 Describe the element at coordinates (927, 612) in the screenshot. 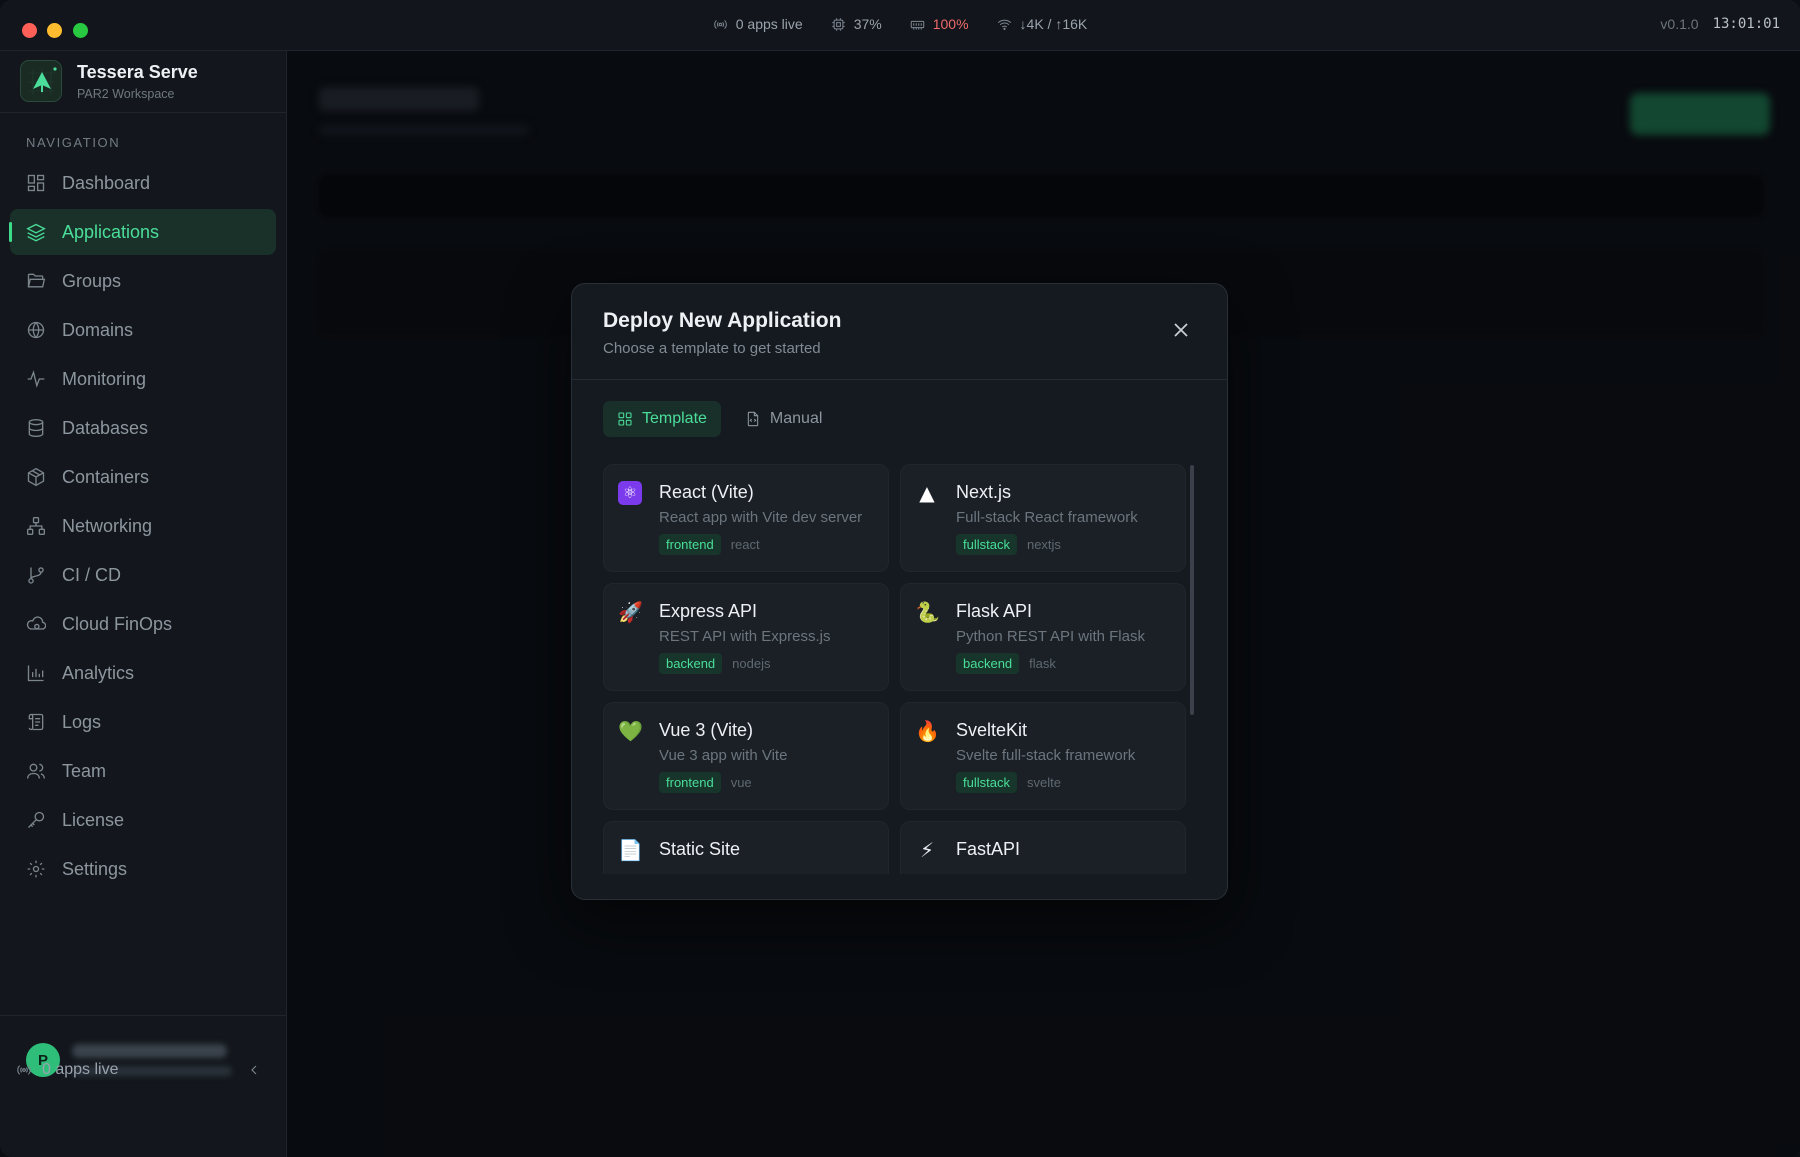

I see `snake-icon: 🐍` at that location.